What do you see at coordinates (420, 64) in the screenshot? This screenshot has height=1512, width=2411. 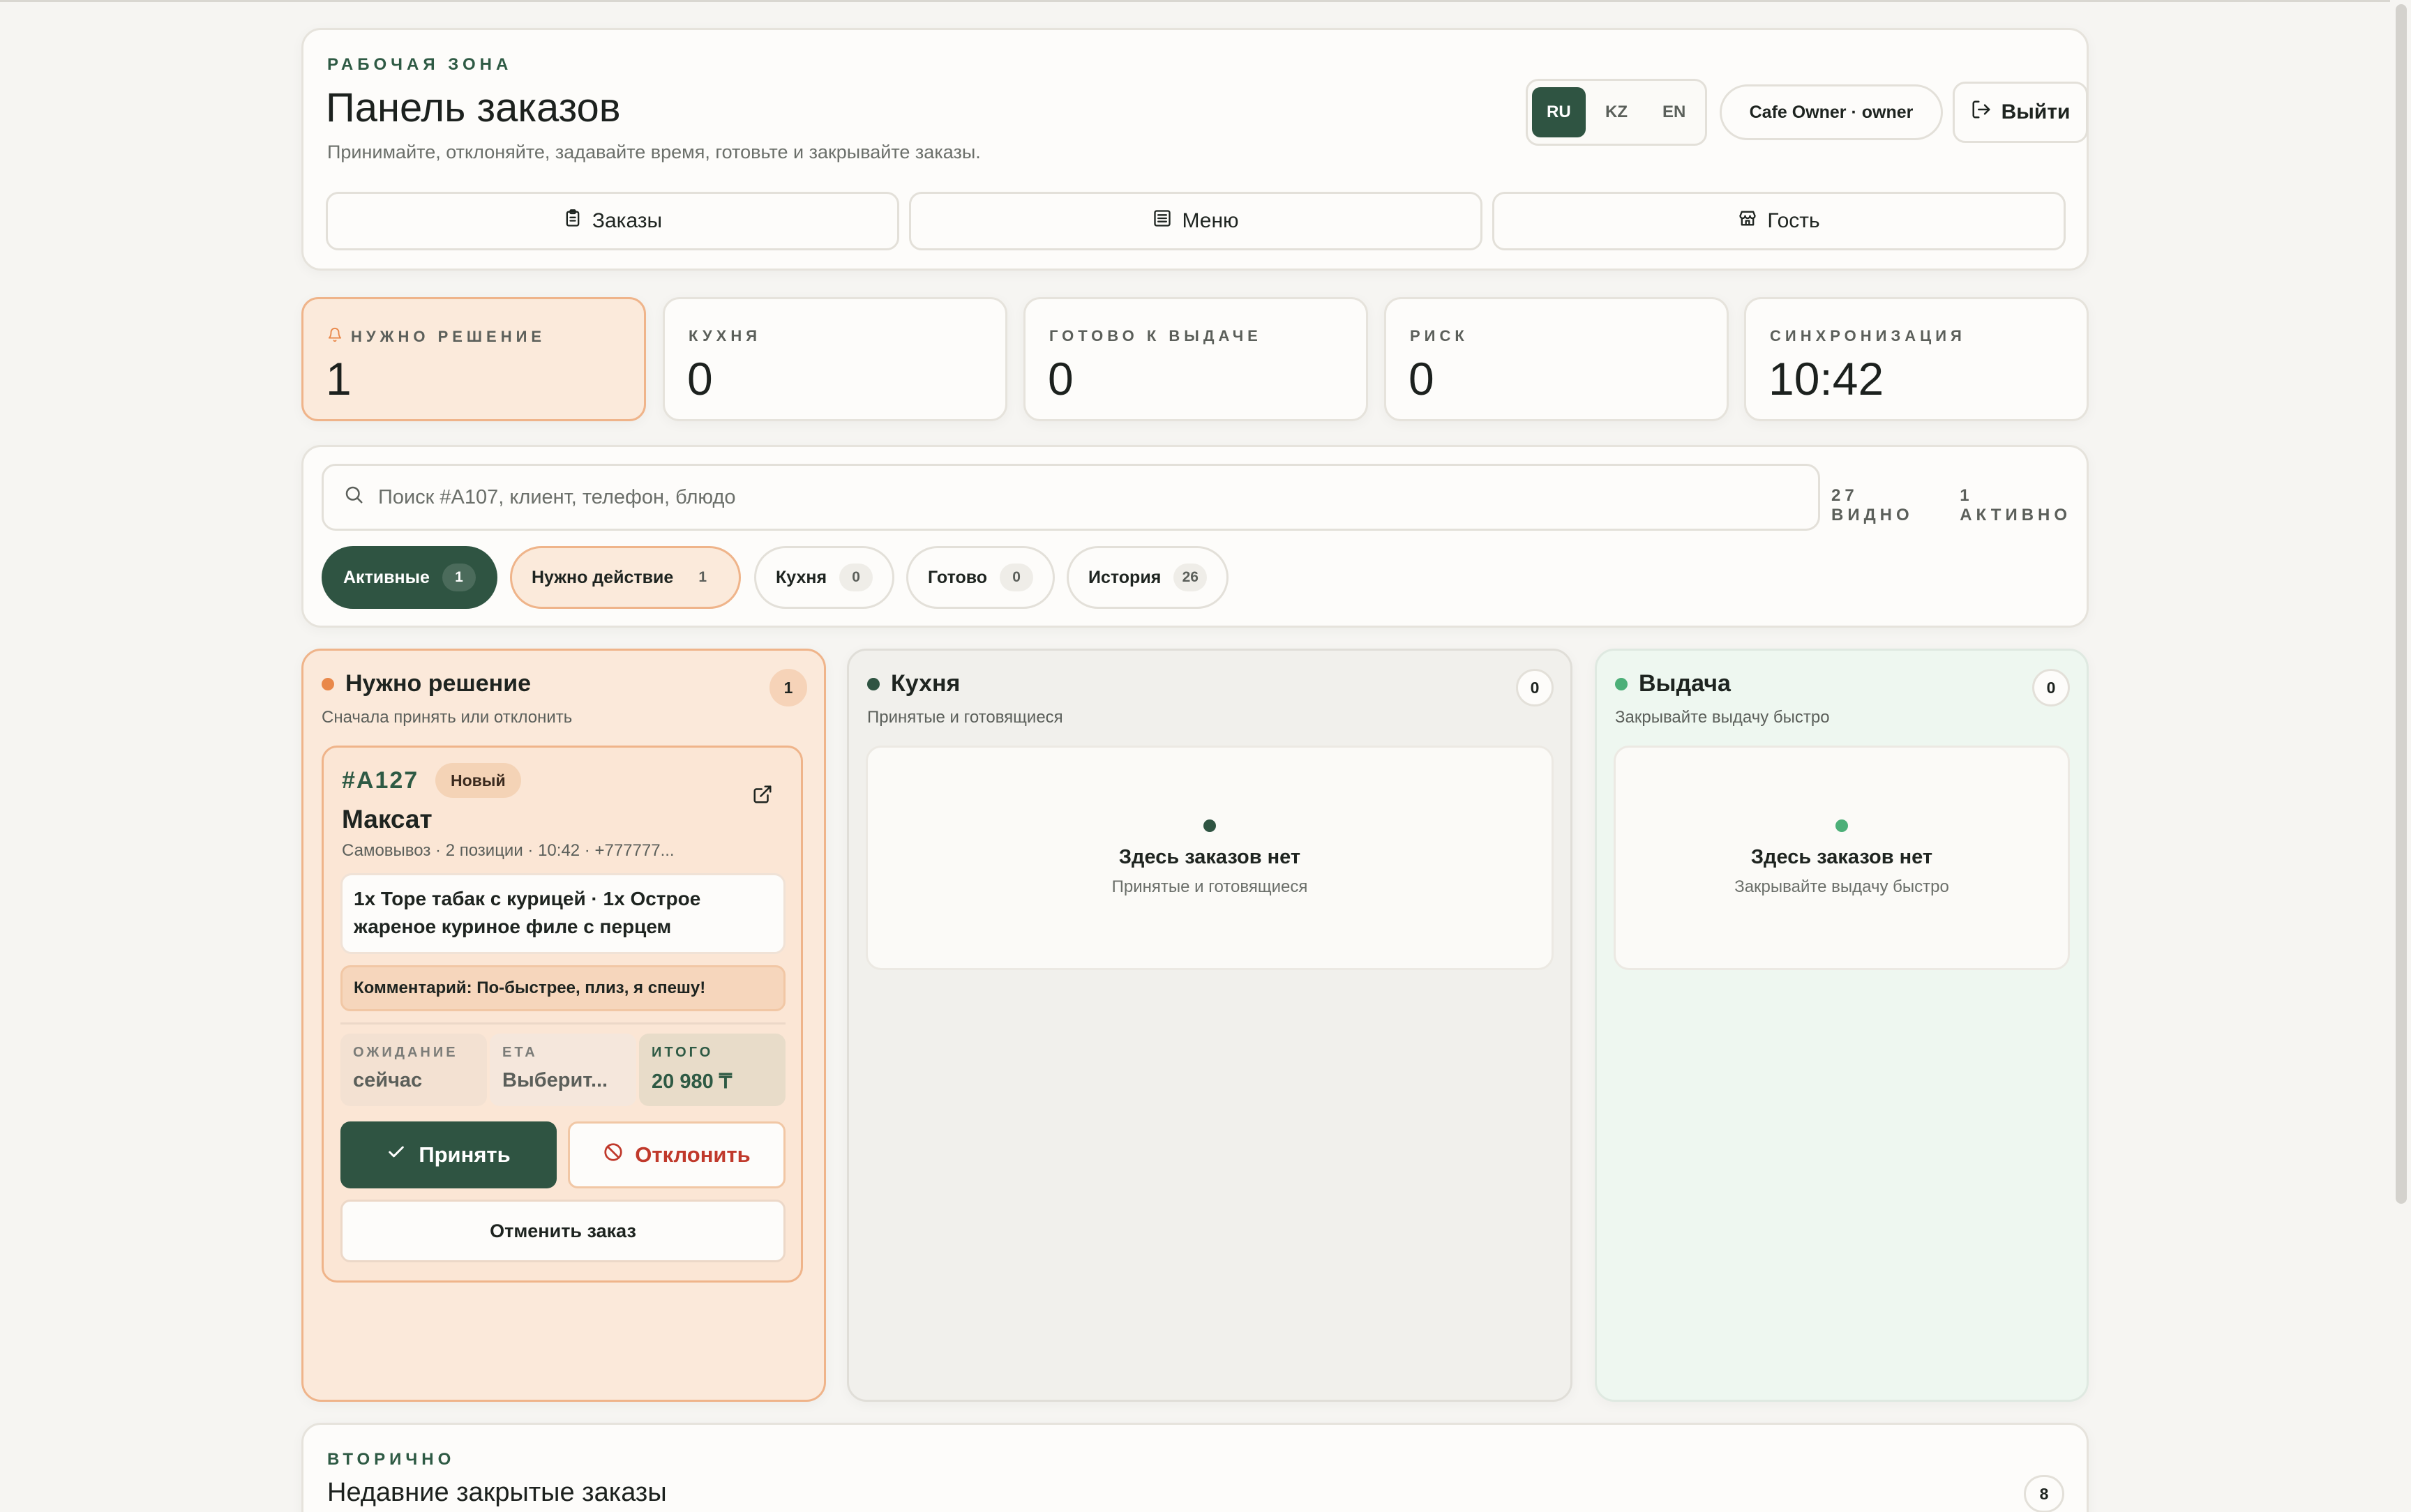 I see `header-kicker: РАБОЧАЯ ЗОНА` at bounding box center [420, 64].